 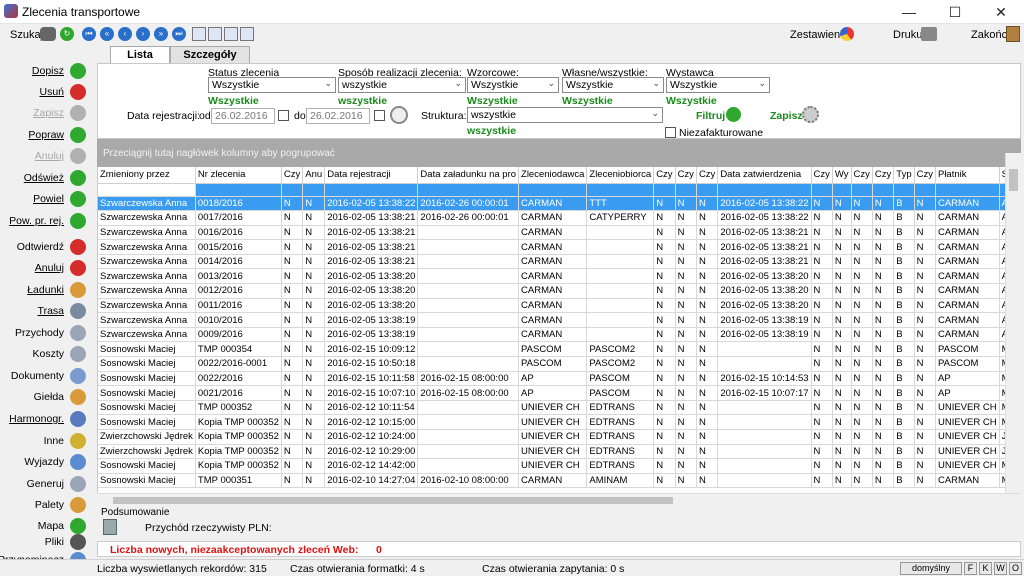 What do you see at coordinates (78, 268) in the screenshot?
I see `anuluj-icon` at bounding box center [78, 268].